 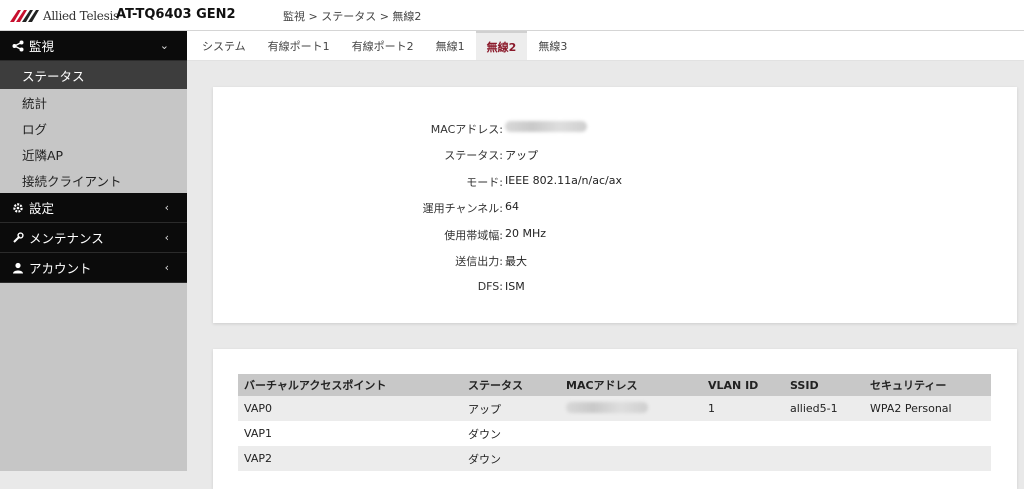 What do you see at coordinates (466, 129) in the screenshot?
I see `field-label: MACアドレス:` at bounding box center [466, 129].